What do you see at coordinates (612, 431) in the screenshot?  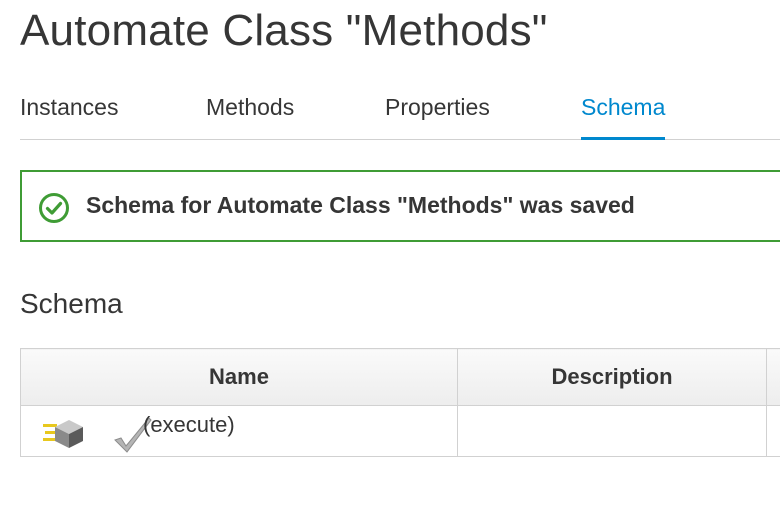 I see `description-cell` at bounding box center [612, 431].